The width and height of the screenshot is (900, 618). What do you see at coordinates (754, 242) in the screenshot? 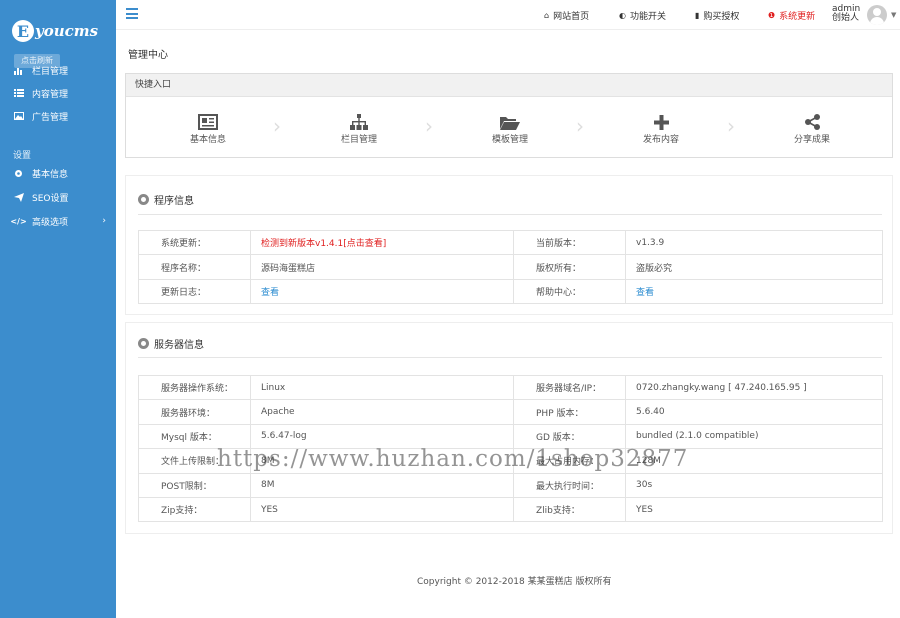
I see `field-value: v1.3.9` at bounding box center [754, 242].